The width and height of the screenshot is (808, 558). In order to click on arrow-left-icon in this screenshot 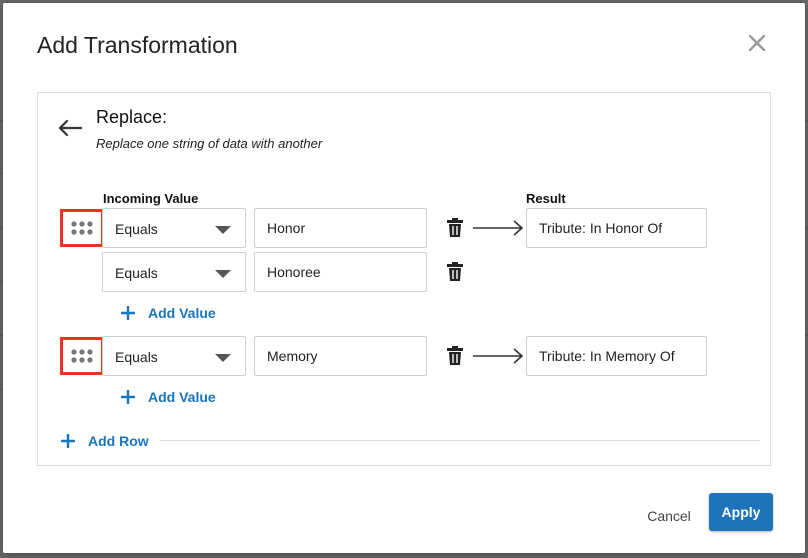, I will do `click(70, 128)`.